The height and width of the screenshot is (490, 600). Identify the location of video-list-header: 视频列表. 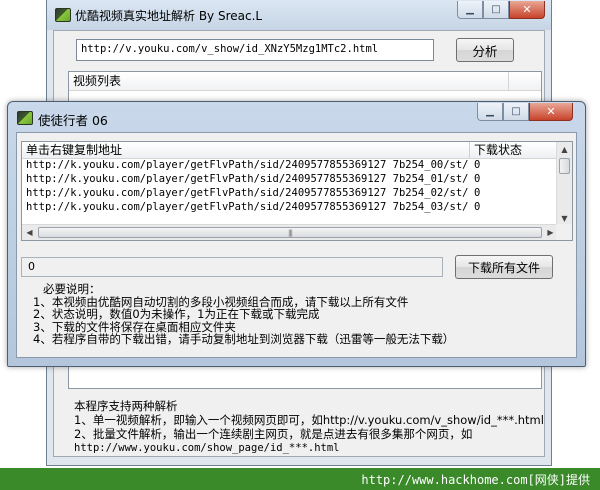
(305, 81).